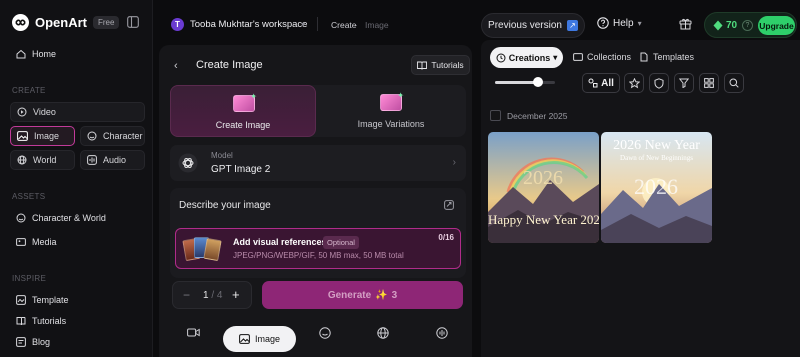 This screenshot has width=800, height=357. Describe the element at coordinates (381, 295) in the screenshot. I see `sparkle-icon: ✨` at that location.